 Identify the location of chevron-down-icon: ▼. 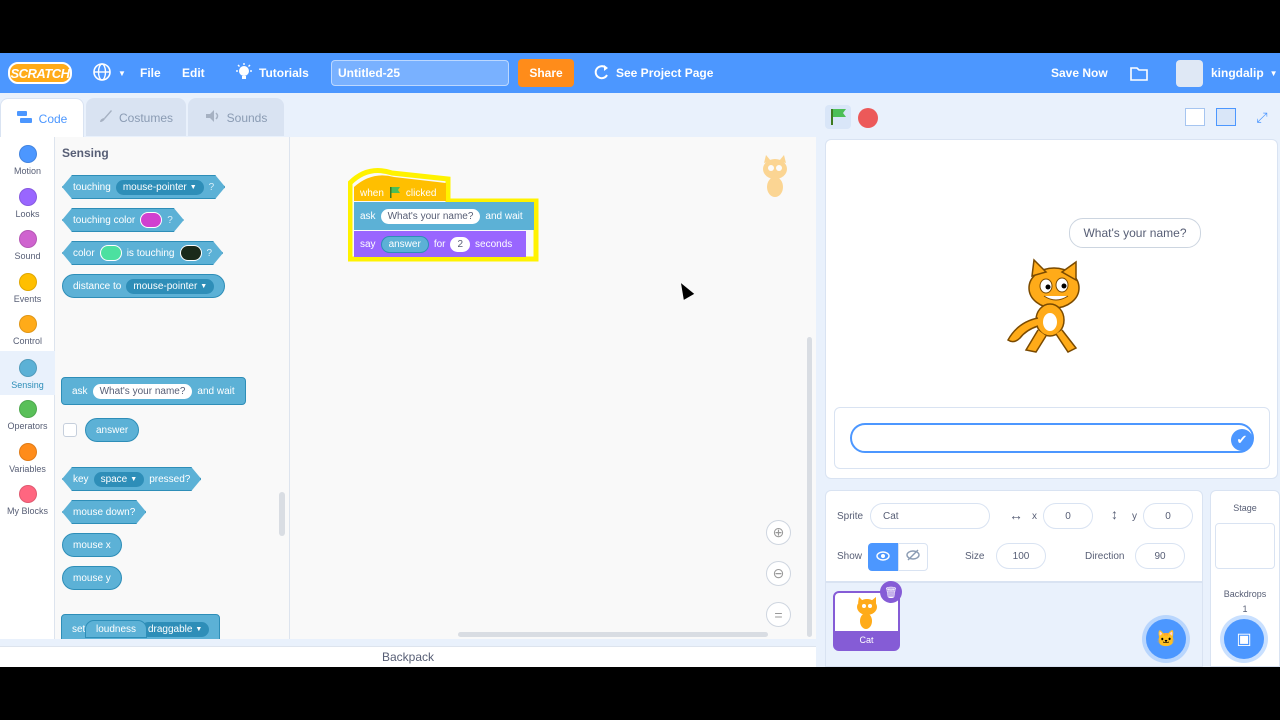
(134, 479).